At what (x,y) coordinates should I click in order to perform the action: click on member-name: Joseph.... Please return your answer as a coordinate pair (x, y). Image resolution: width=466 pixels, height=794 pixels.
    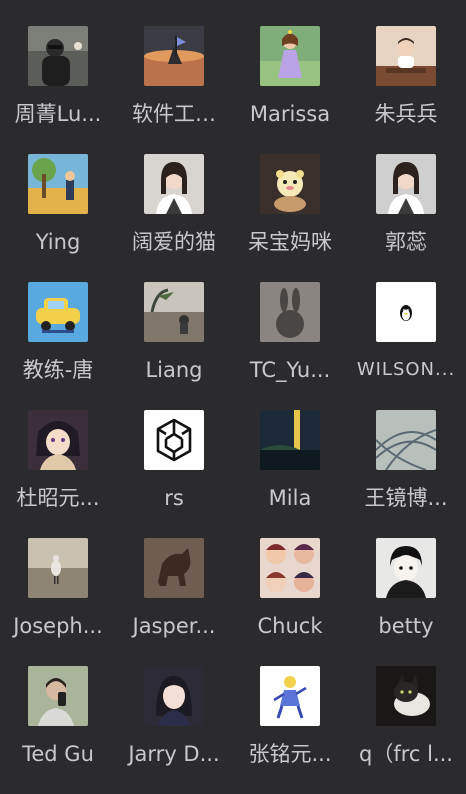
    Looking at the image, I should click on (58, 626).